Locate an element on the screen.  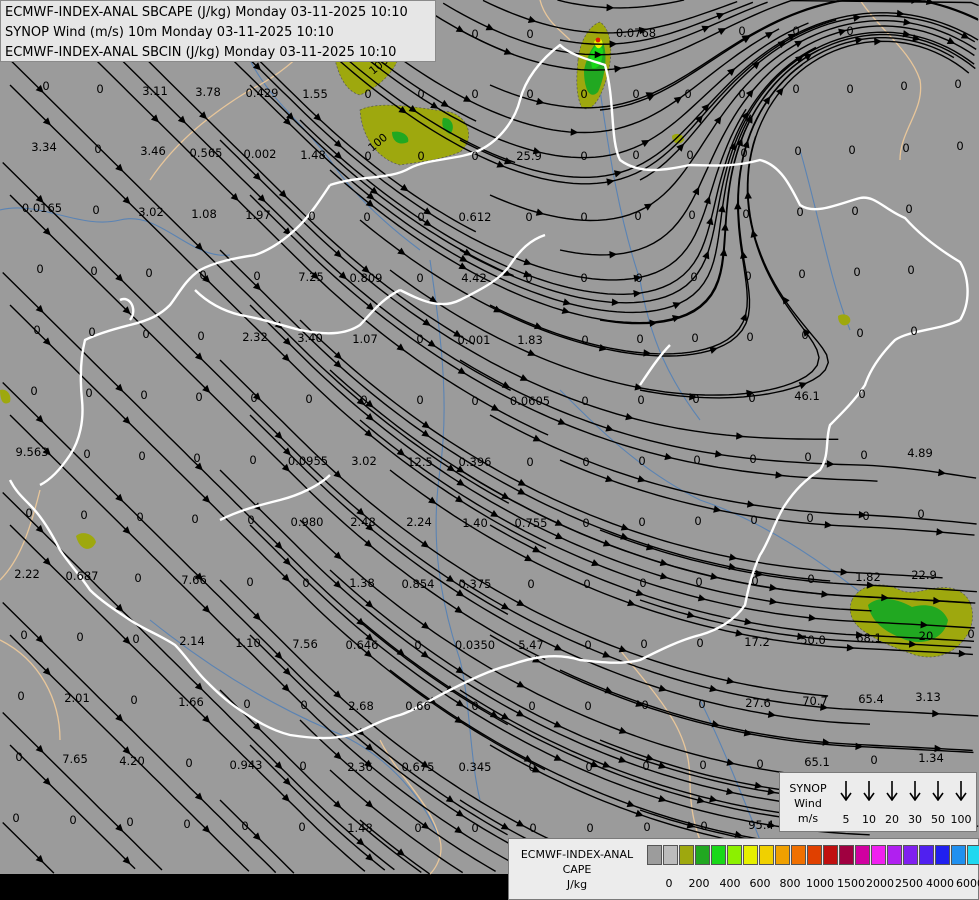
cape-scale-label: 600 is located at coordinates (760, 883).